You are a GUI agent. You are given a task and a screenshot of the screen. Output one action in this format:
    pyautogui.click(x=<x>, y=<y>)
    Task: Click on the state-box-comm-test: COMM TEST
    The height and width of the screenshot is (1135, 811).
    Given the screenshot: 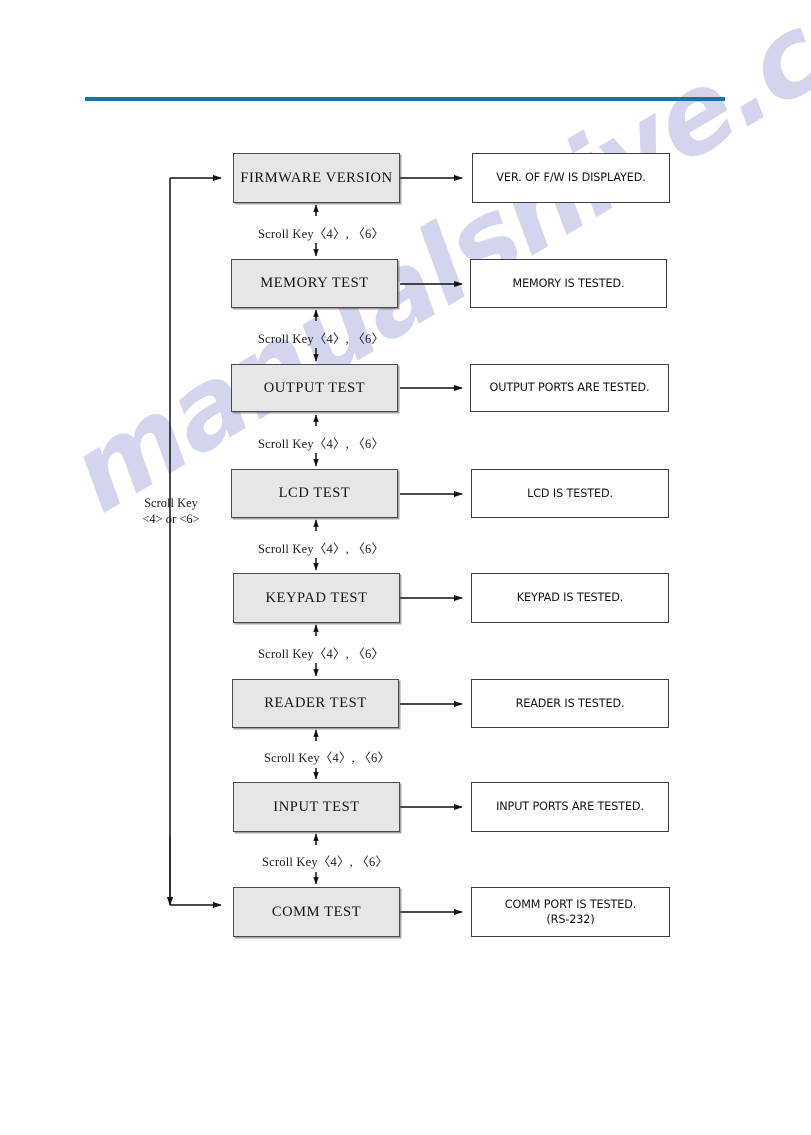 What is the action you would take?
    pyautogui.click(x=316, y=912)
    